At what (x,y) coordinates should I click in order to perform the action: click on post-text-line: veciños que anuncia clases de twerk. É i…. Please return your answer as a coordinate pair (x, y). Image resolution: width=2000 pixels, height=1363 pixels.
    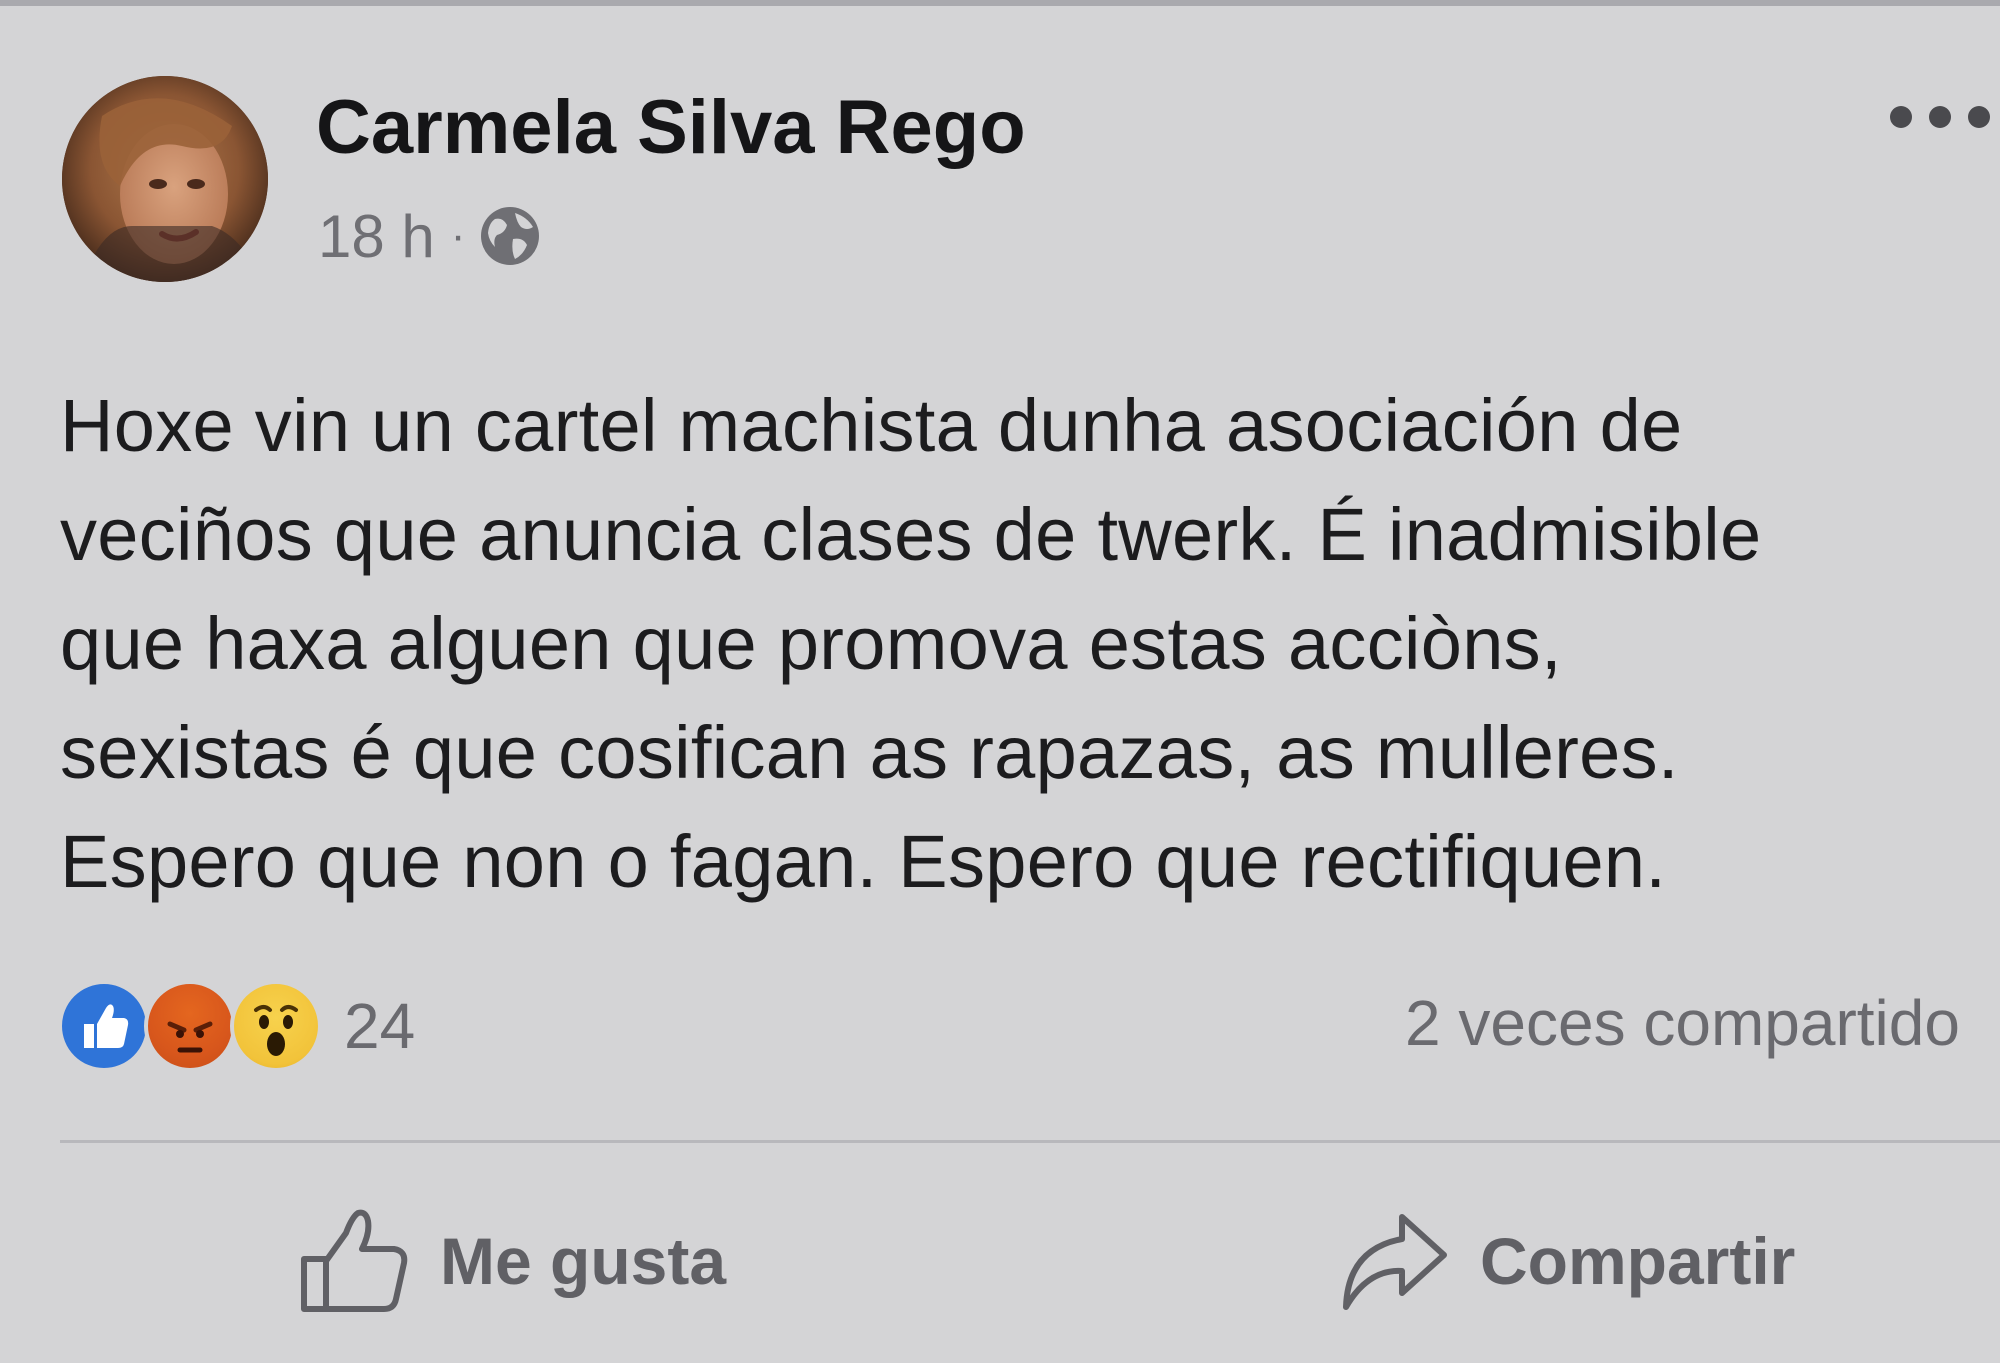
    Looking at the image, I should click on (911, 534).